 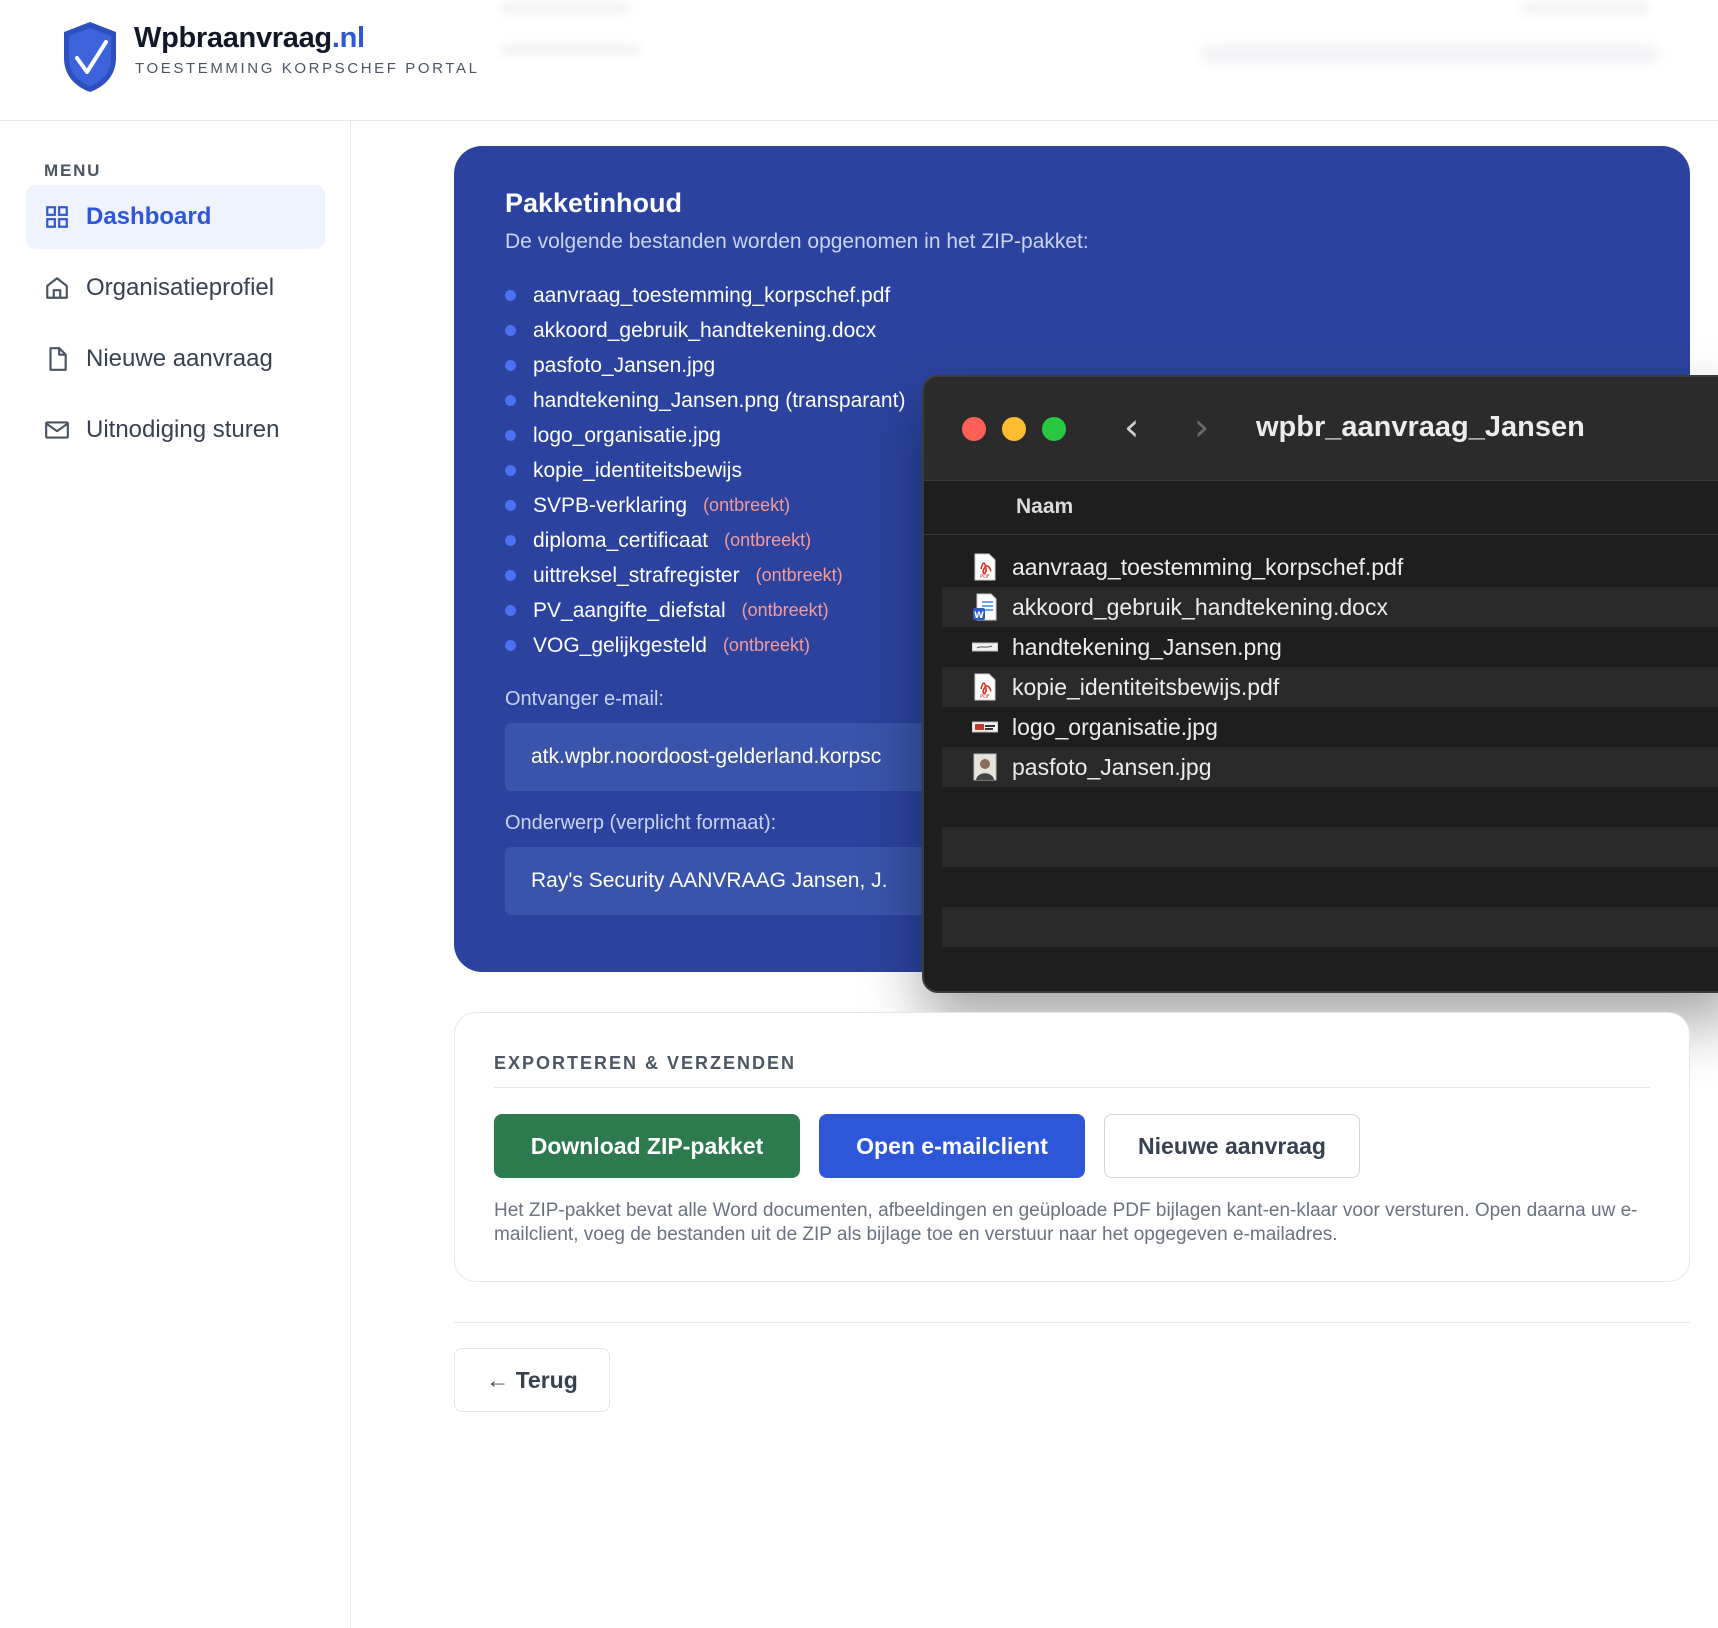 I want to click on back-arrow-icon: ‹, so click(x=1131, y=427).